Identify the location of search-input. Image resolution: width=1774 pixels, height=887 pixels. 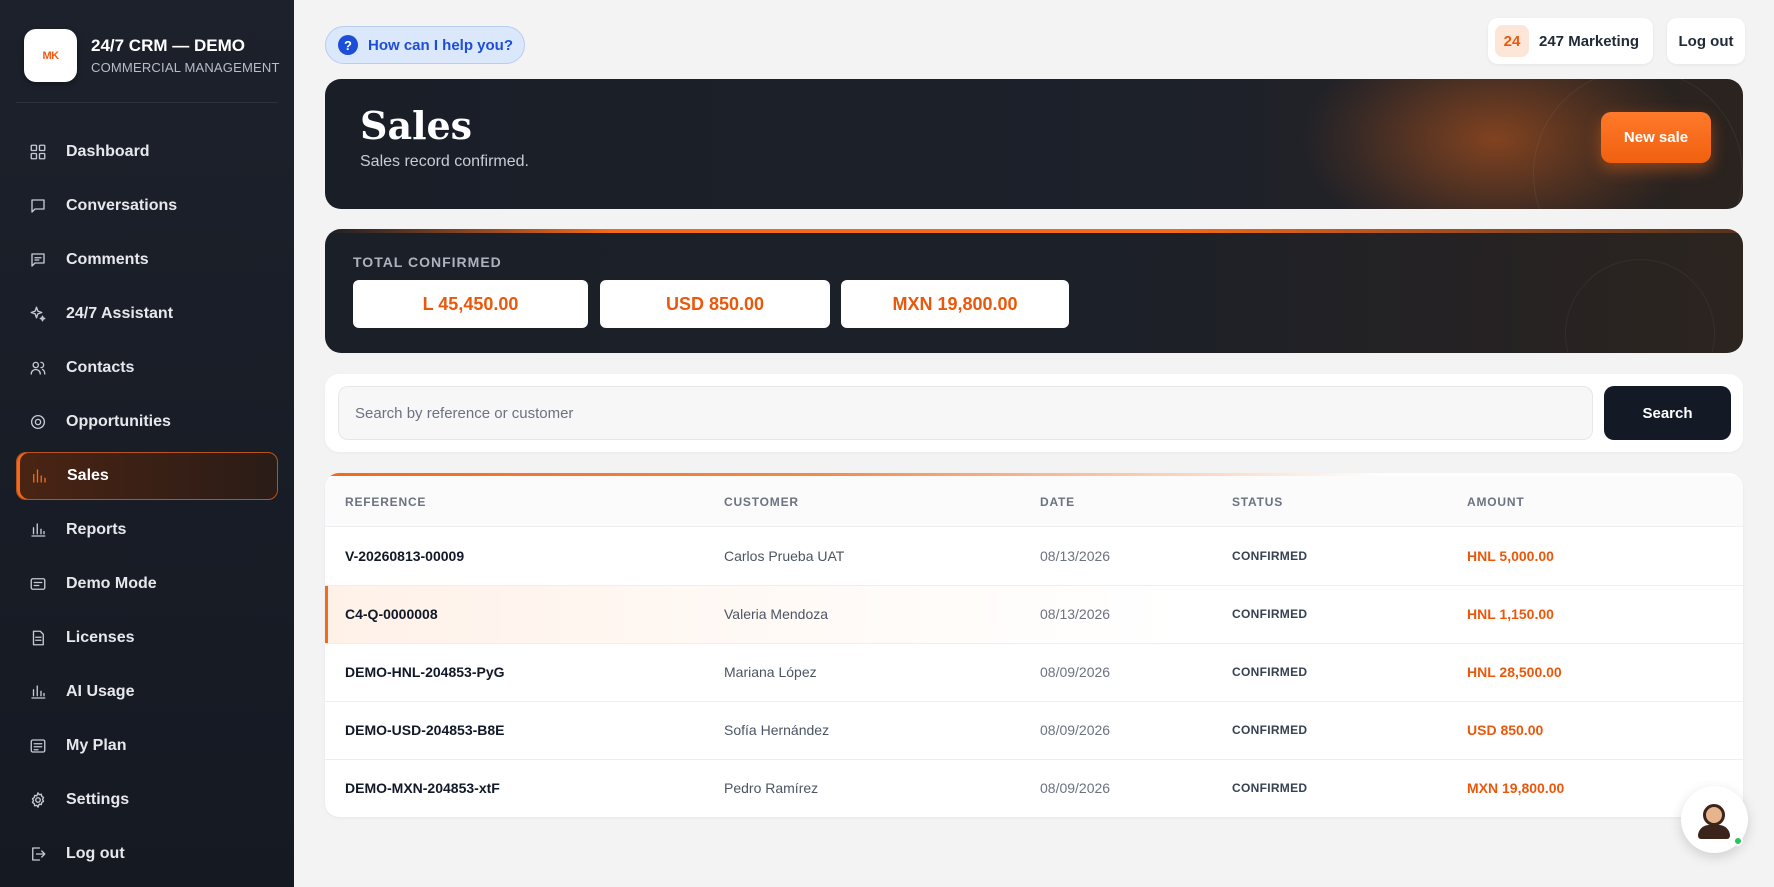
(965, 413).